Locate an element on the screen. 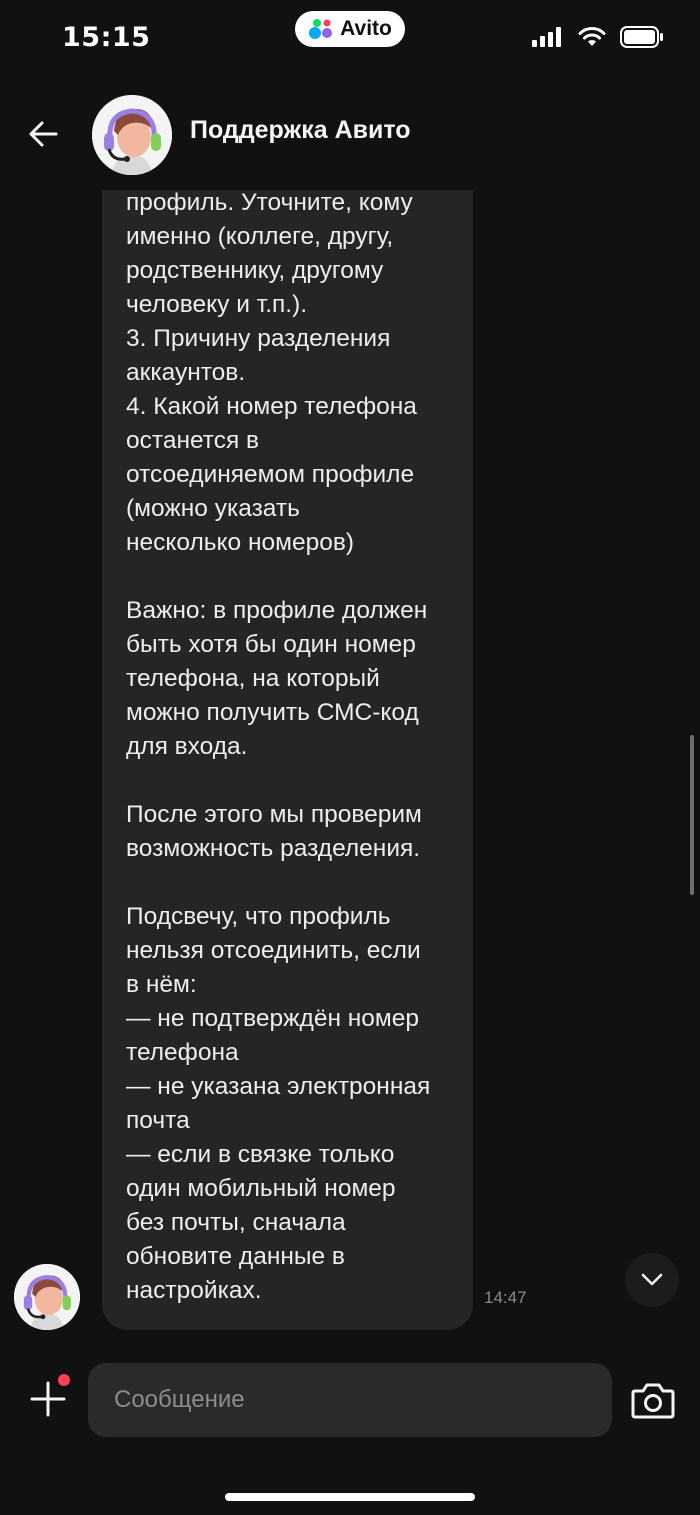  camera-icon is located at coordinates (653, 1401).